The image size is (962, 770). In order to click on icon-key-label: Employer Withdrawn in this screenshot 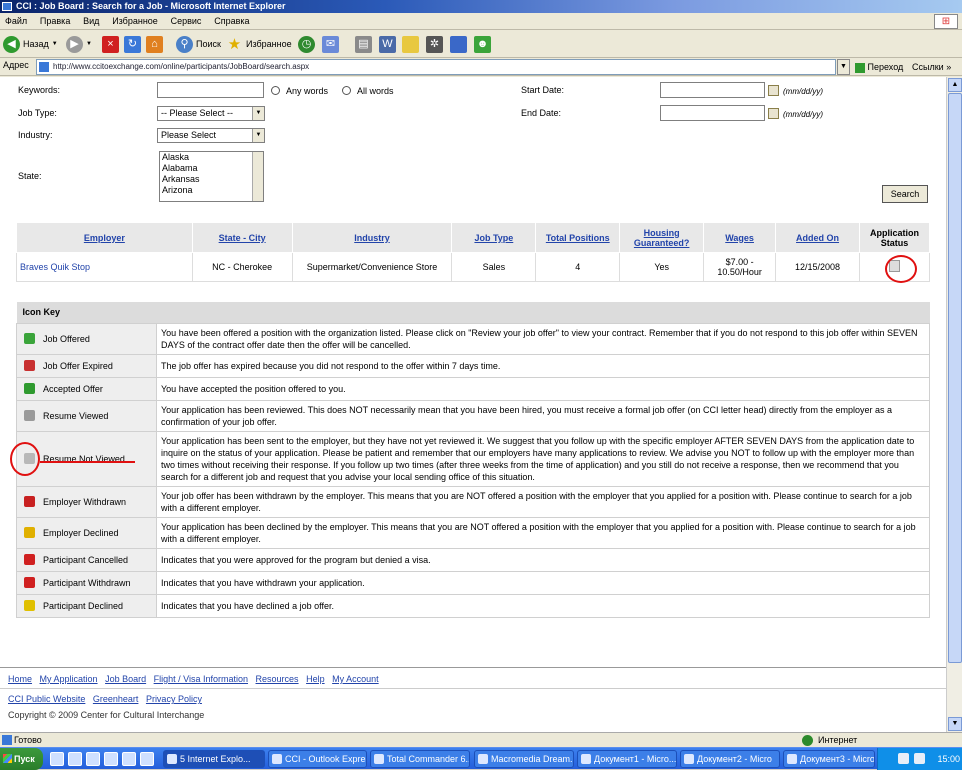, I will do `click(85, 501)`.